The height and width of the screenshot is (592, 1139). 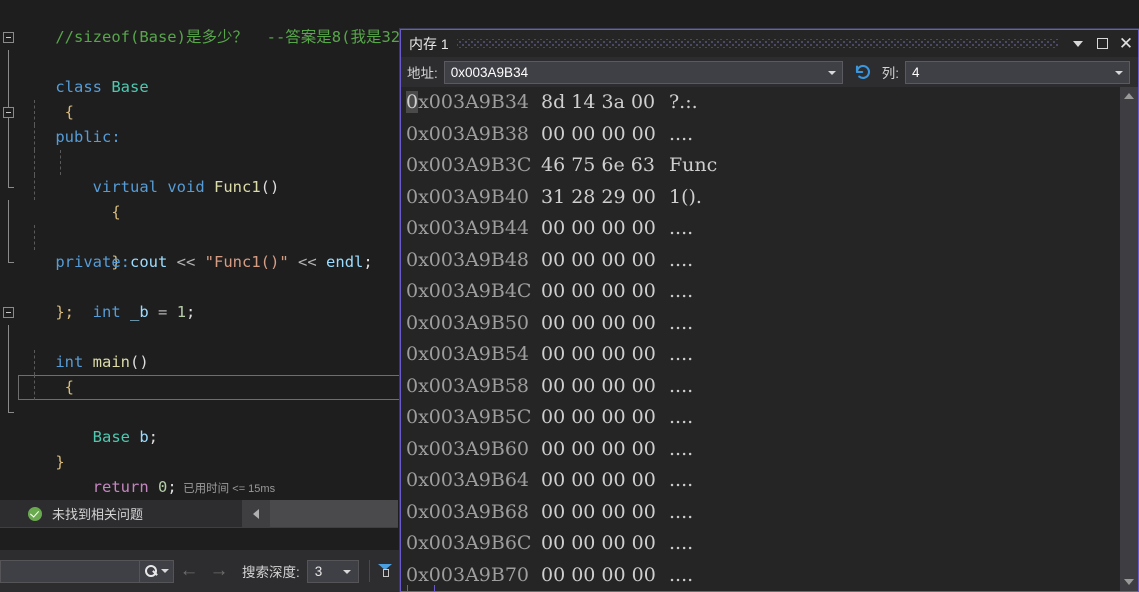 What do you see at coordinates (760, 198) in the screenshot?
I see `memory-row: 0x003A9B40 31 28 29 00 1().` at bounding box center [760, 198].